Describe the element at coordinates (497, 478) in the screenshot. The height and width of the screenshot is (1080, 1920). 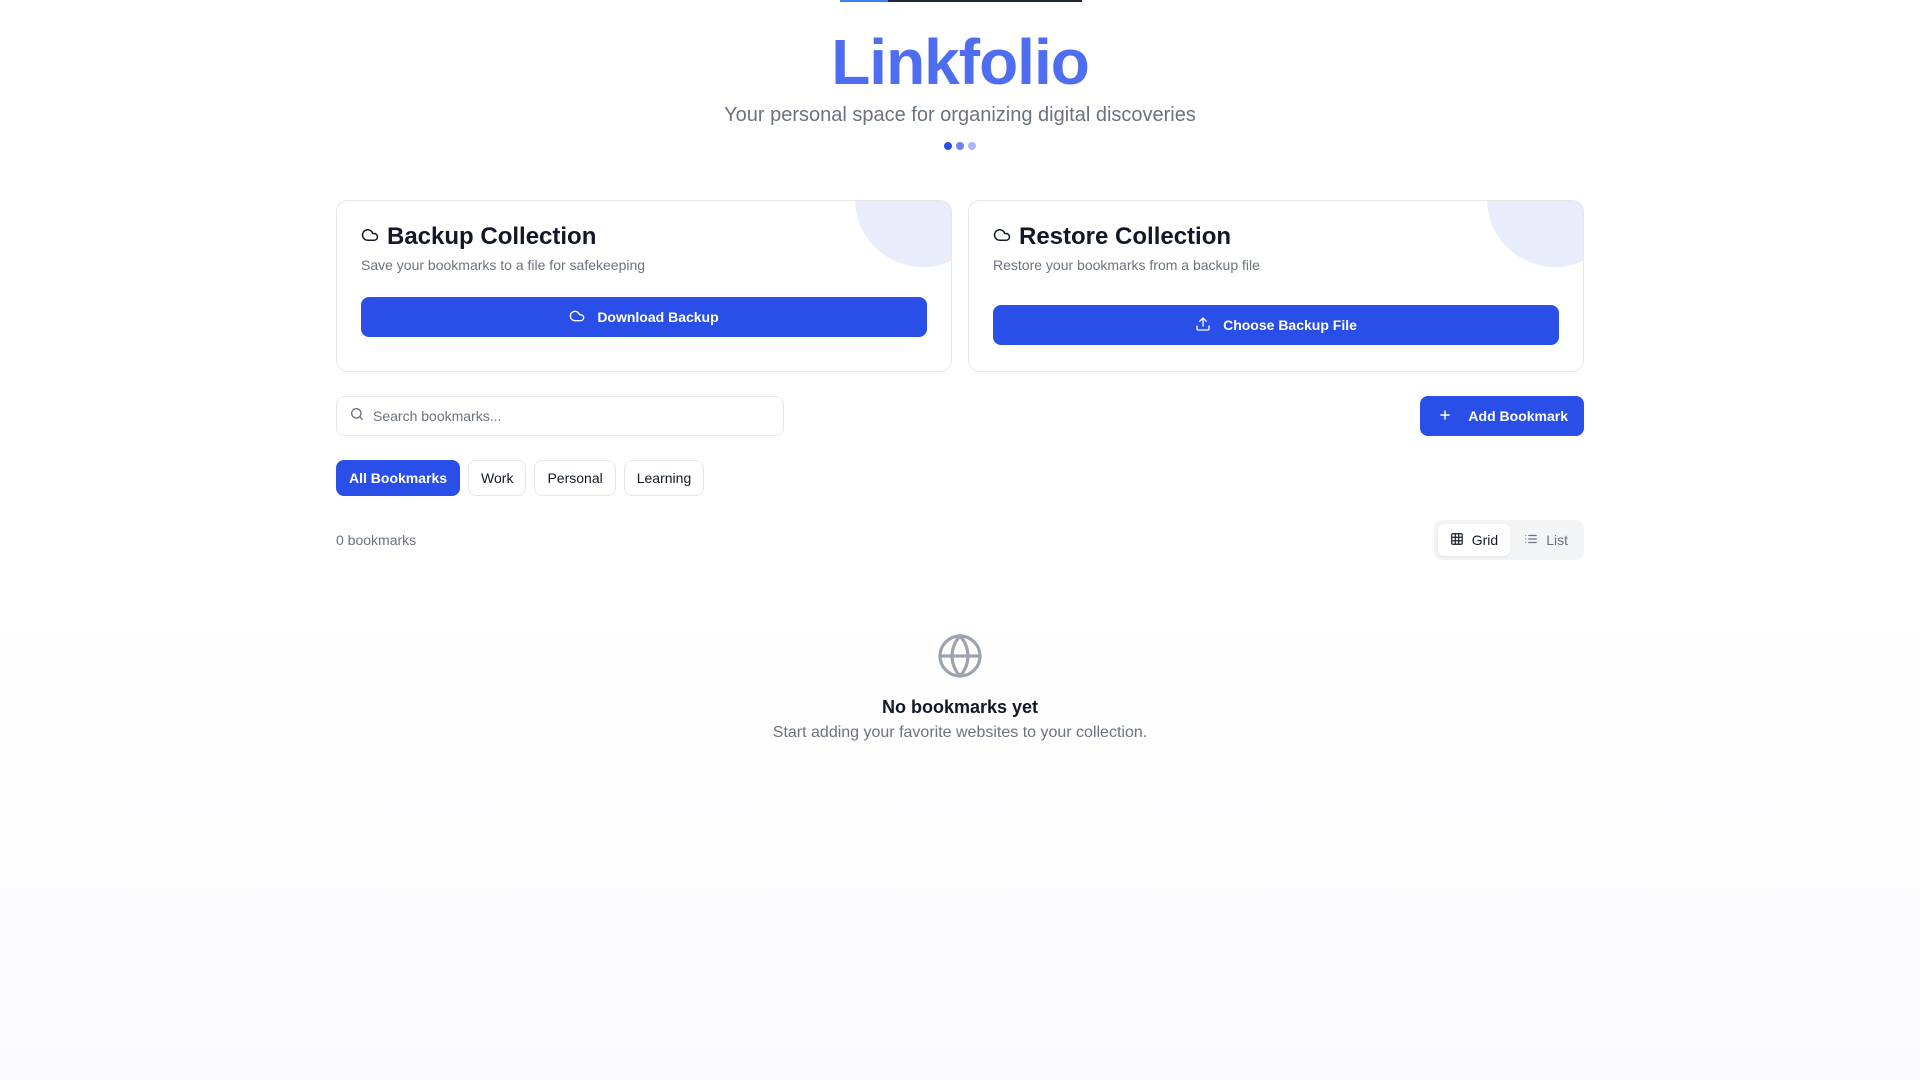
I see `filter-work: Work` at that location.